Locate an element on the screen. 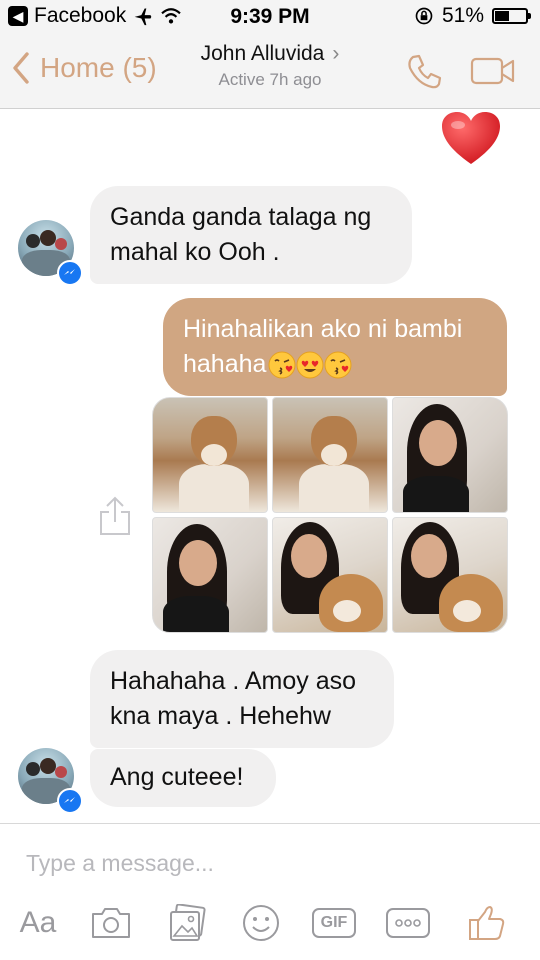  message-incoming: Ang cuteee! is located at coordinates (183, 778).